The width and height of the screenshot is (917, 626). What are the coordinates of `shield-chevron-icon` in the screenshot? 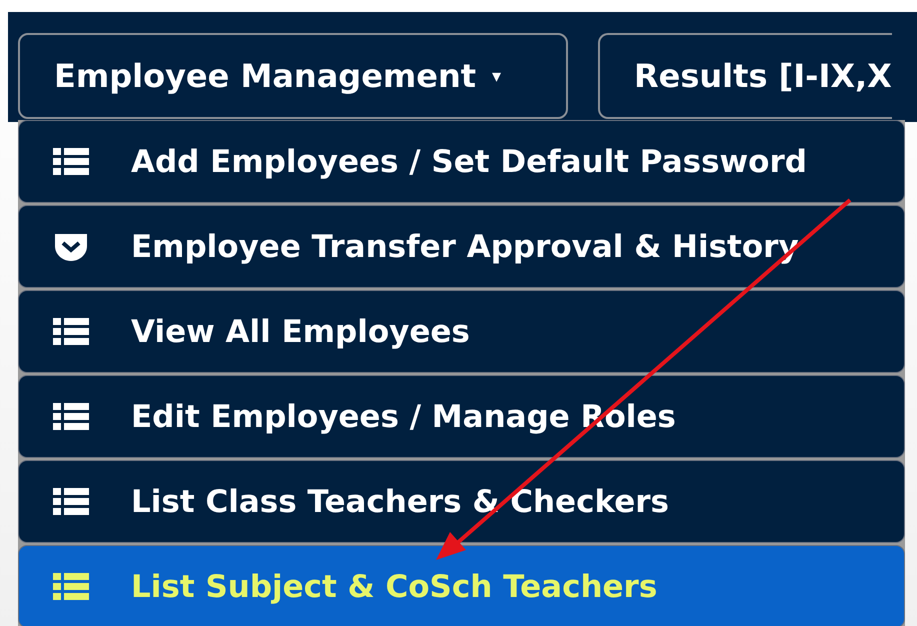 It's located at (71, 247).